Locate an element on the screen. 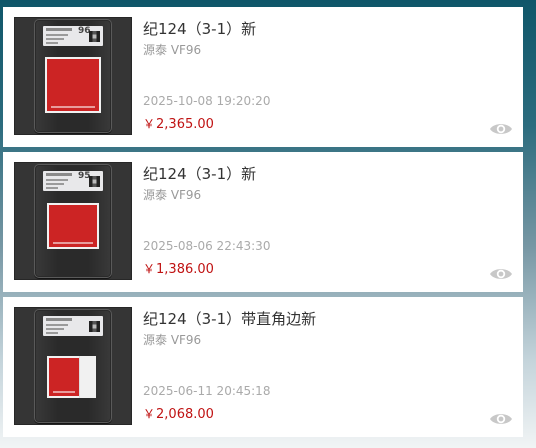  stamp-thumbnail is located at coordinates (73, 366).